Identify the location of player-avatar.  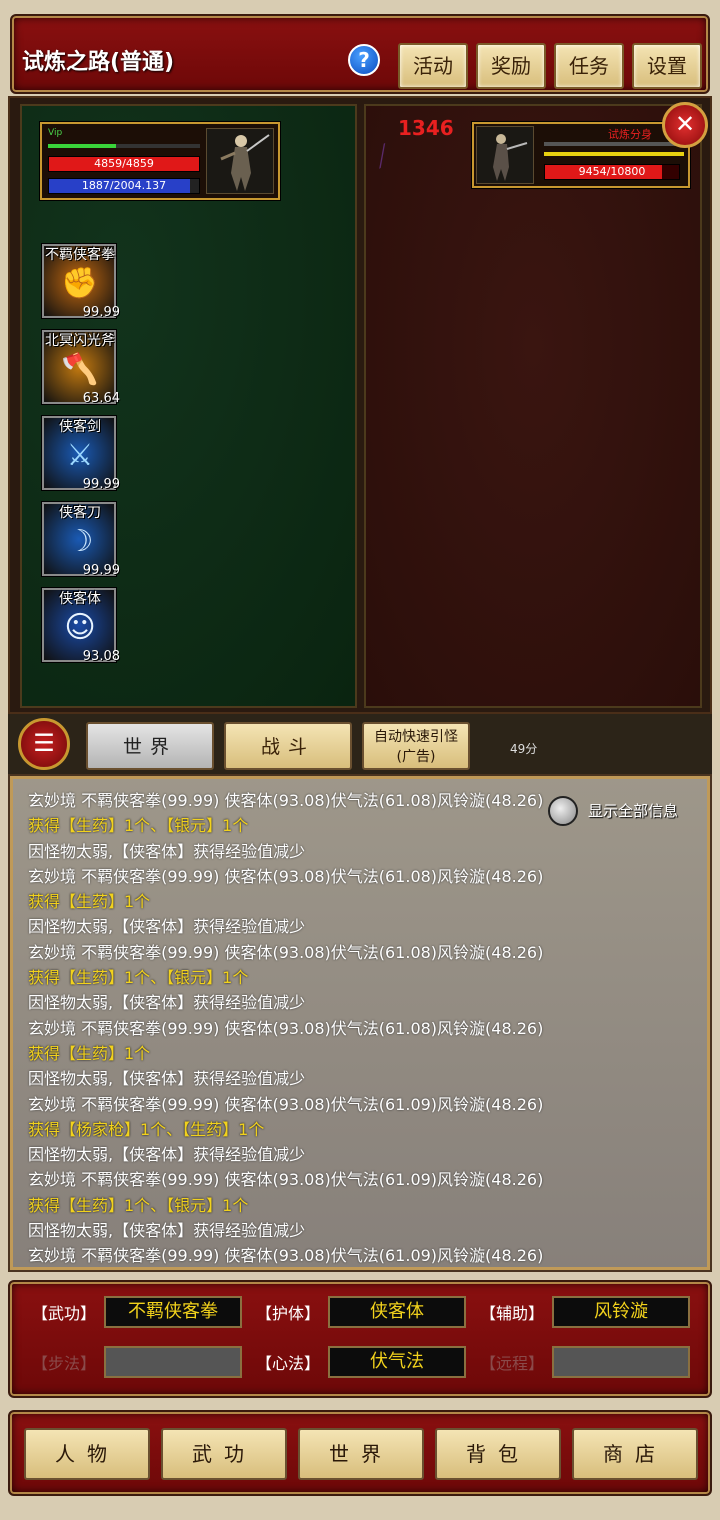
(240, 161).